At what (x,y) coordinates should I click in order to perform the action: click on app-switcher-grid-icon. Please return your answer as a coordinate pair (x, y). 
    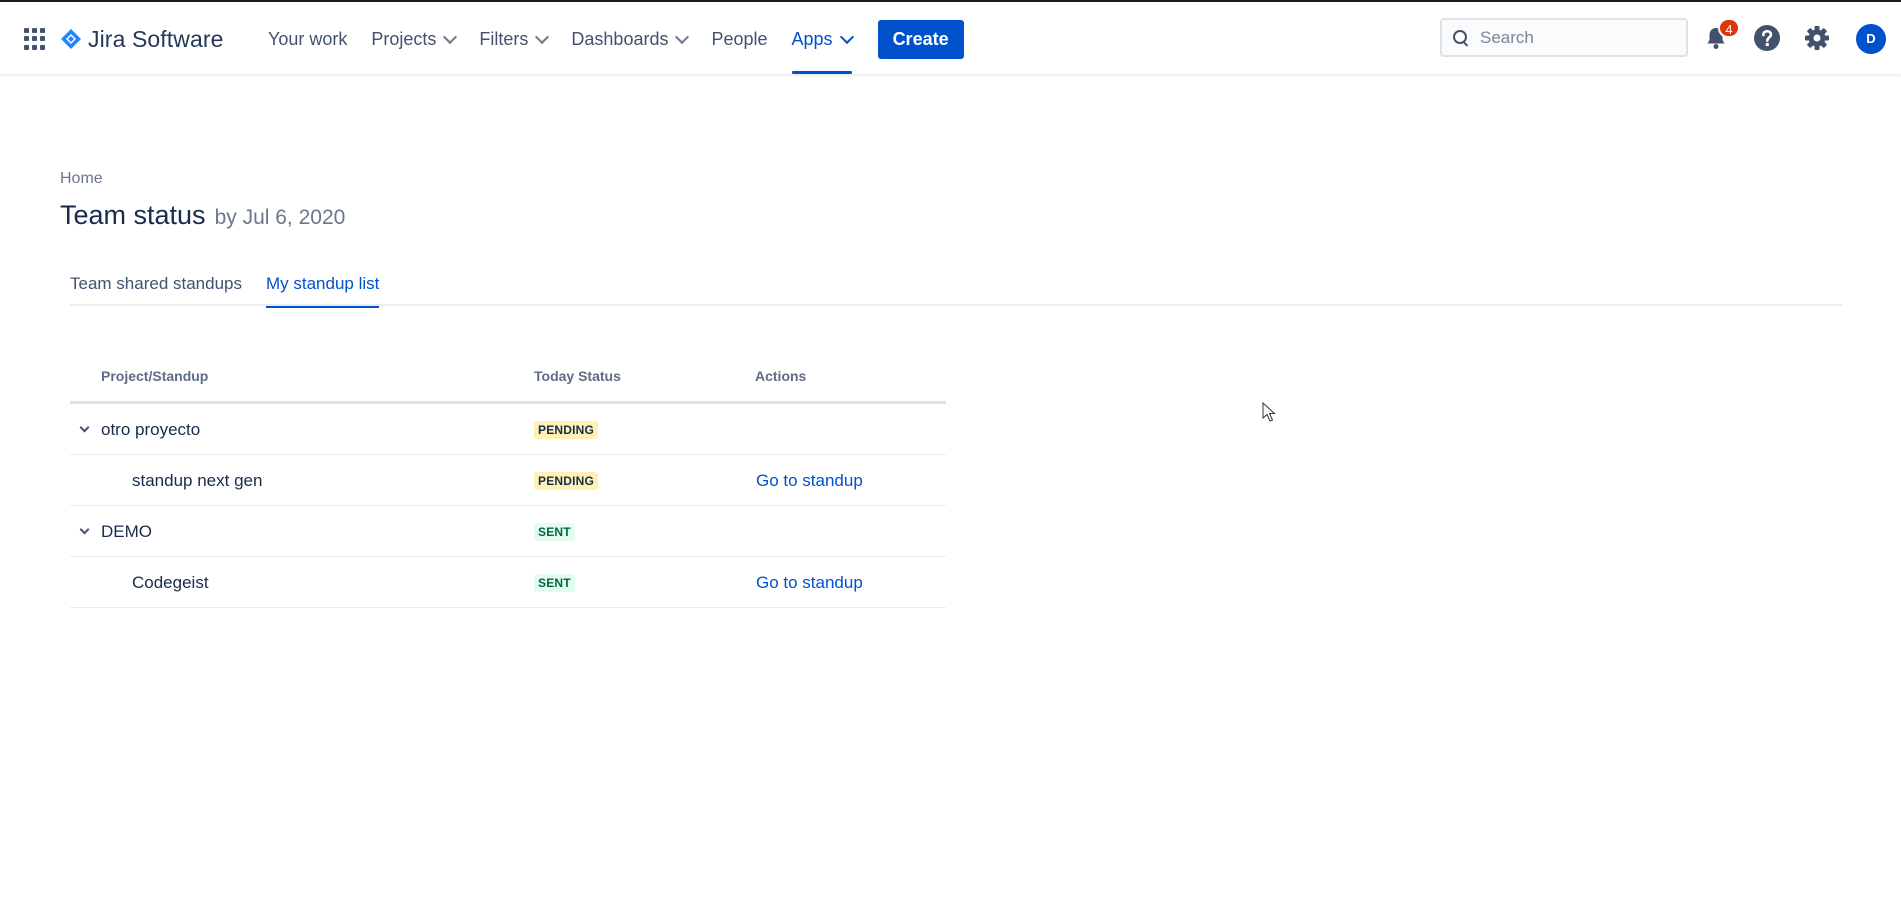
    Looking at the image, I should click on (35, 39).